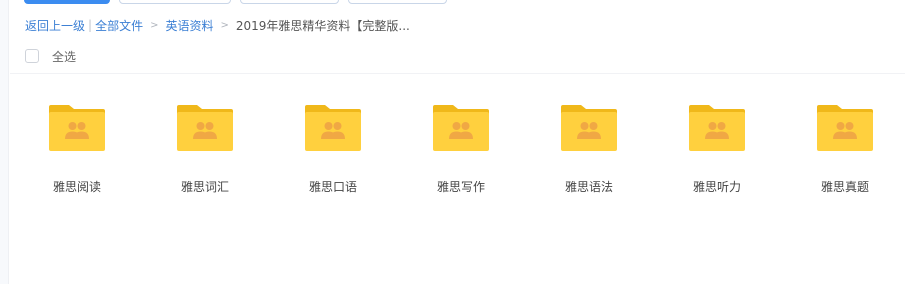  What do you see at coordinates (77, 151) in the screenshot?
I see `folder-item: 雅思阅读` at bounding box center [77, 151].